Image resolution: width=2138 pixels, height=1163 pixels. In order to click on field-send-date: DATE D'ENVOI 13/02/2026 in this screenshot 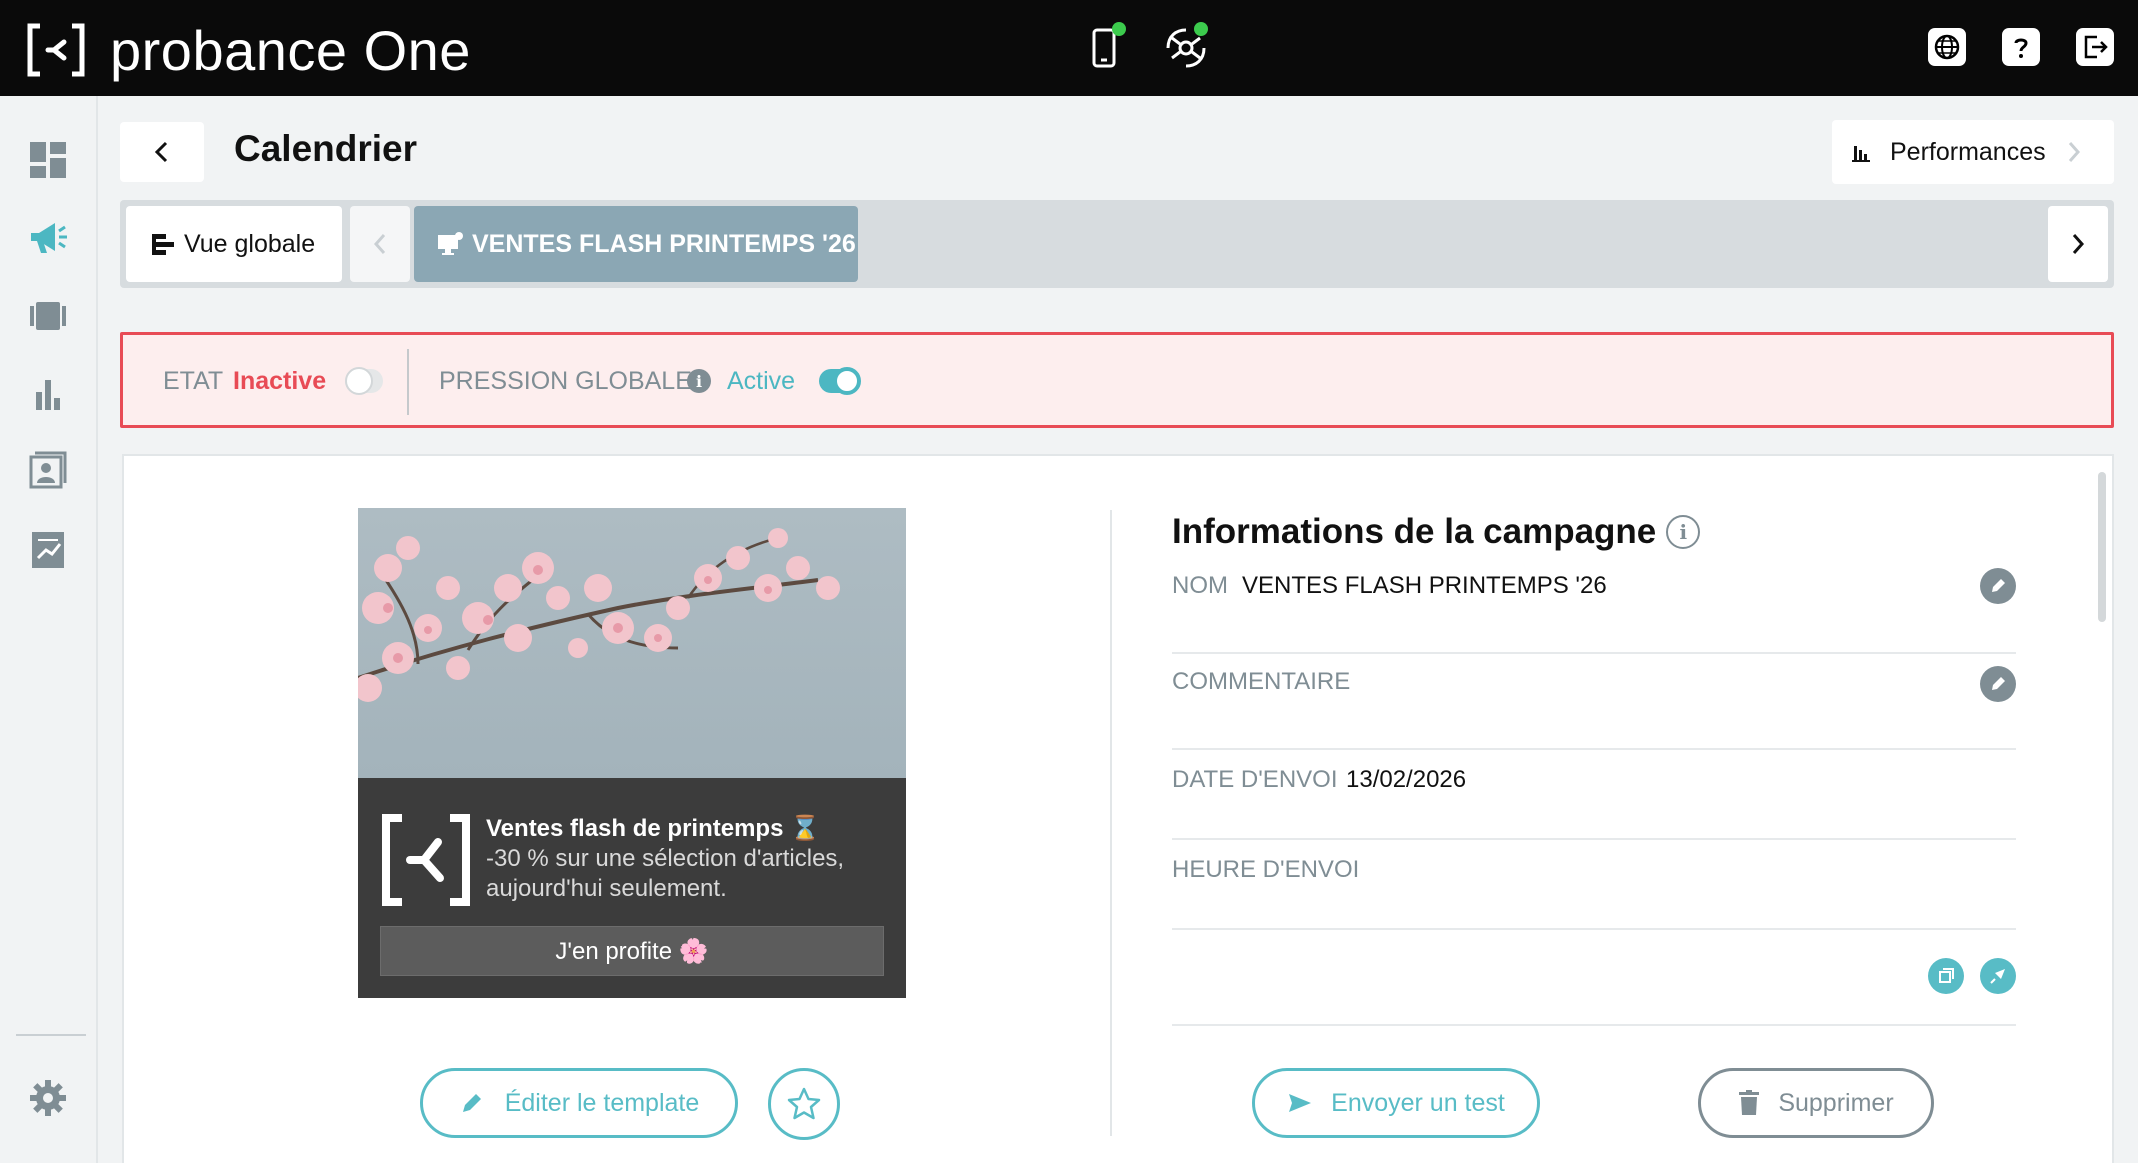, I will do `click(1594, 795)`.